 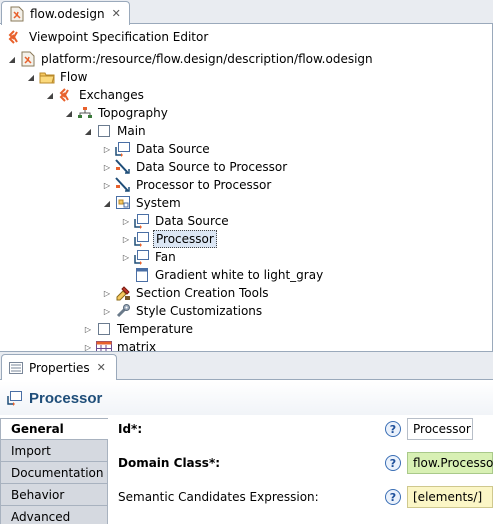 I want to click on tree-item: Gradient white to light_gray, so click(x=222, y=275).